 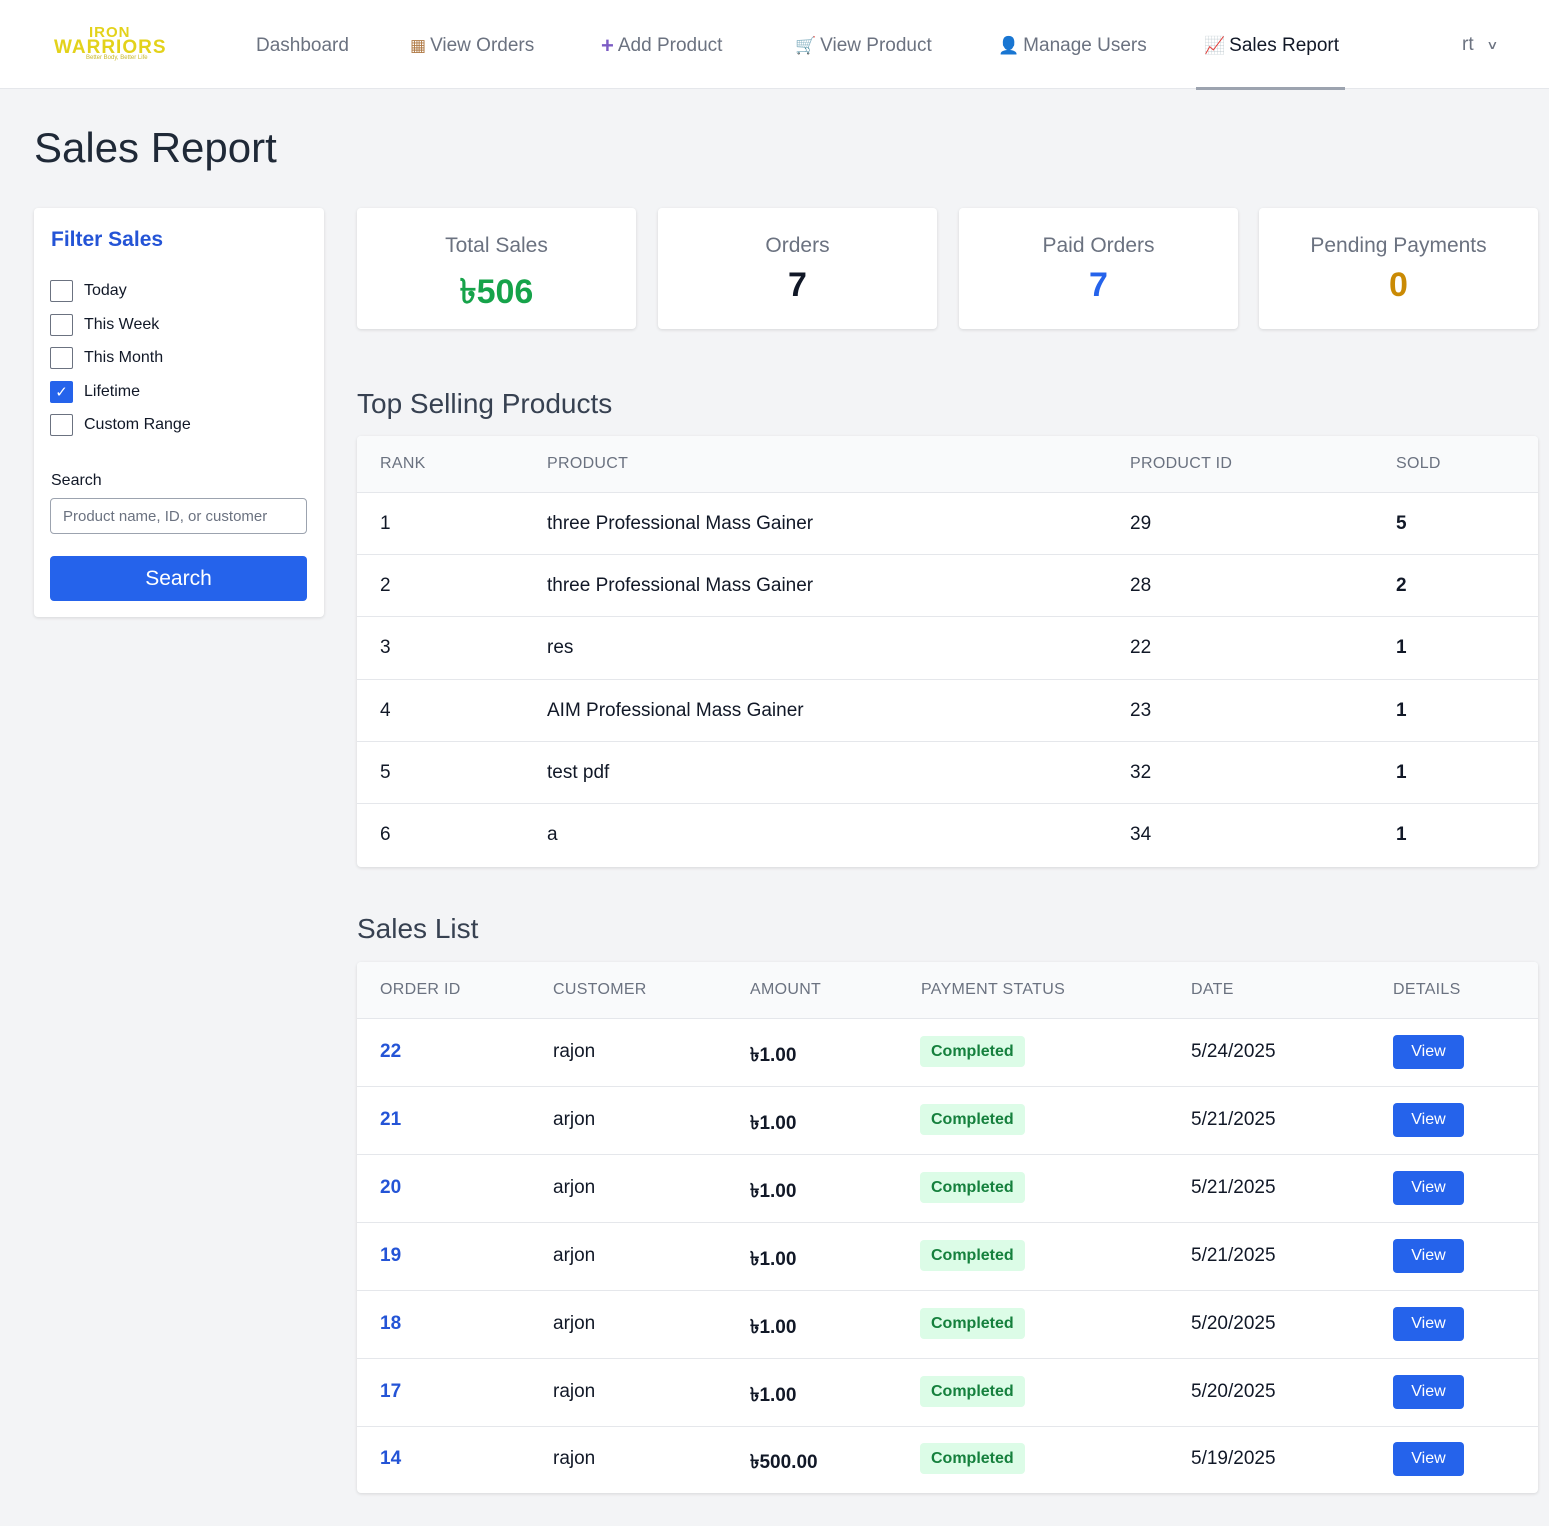 What do you see at coordinates (1398, 245) in the screenshot?
I see `stat-label-pending-payments: Pending Payments` at bounding box center [1398, 245].